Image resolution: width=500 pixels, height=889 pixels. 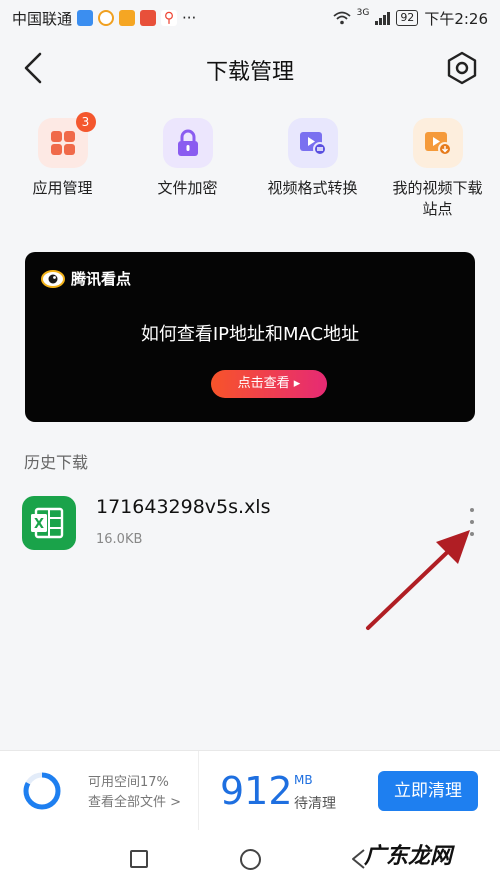 What do you see at coordinates (187, 188) in the screenshot?
I see `tool-label: 文件加密` at bounding box center [187, 188].